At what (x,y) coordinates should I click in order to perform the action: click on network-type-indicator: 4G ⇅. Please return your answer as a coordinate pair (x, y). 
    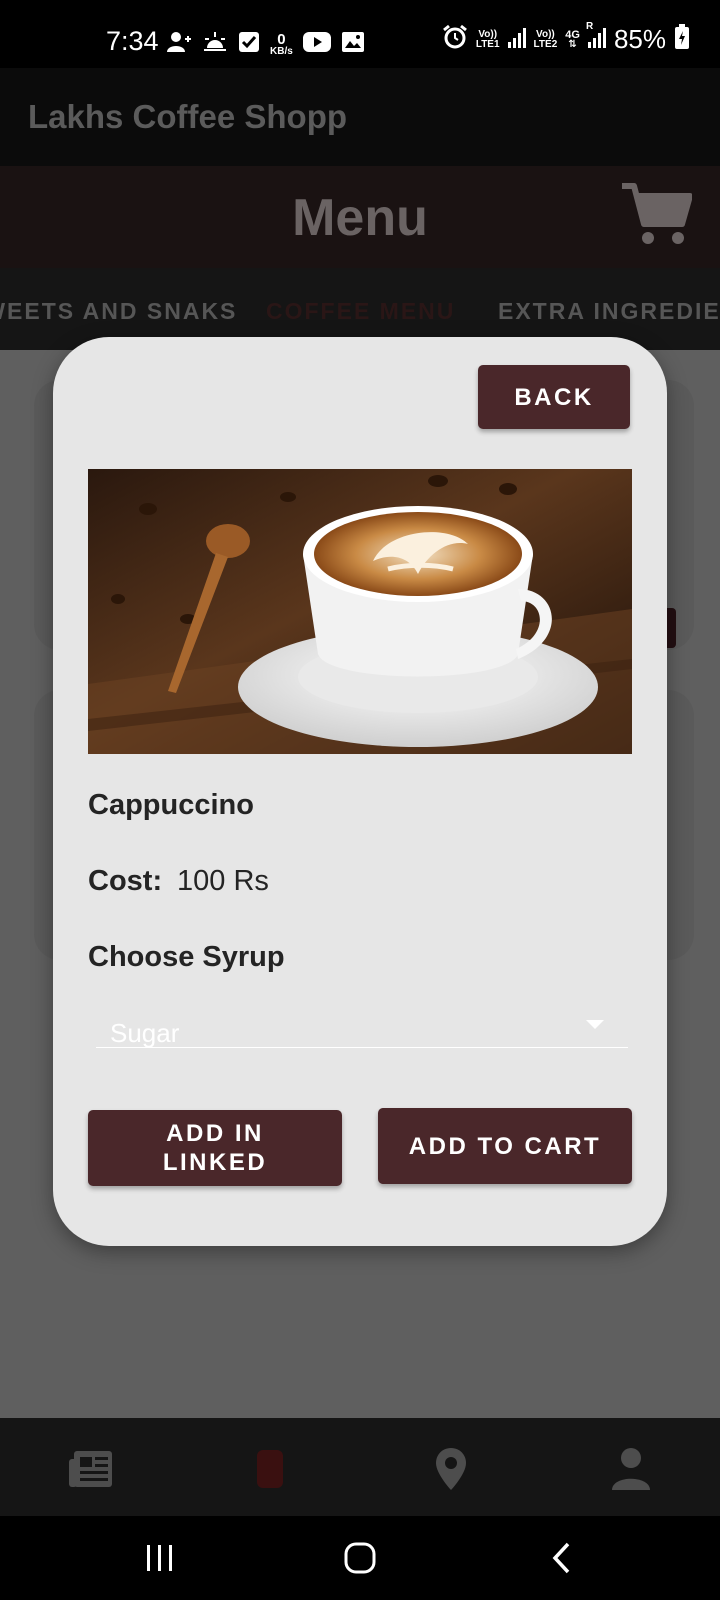
    Looking at the image, I should click on (572, 39).